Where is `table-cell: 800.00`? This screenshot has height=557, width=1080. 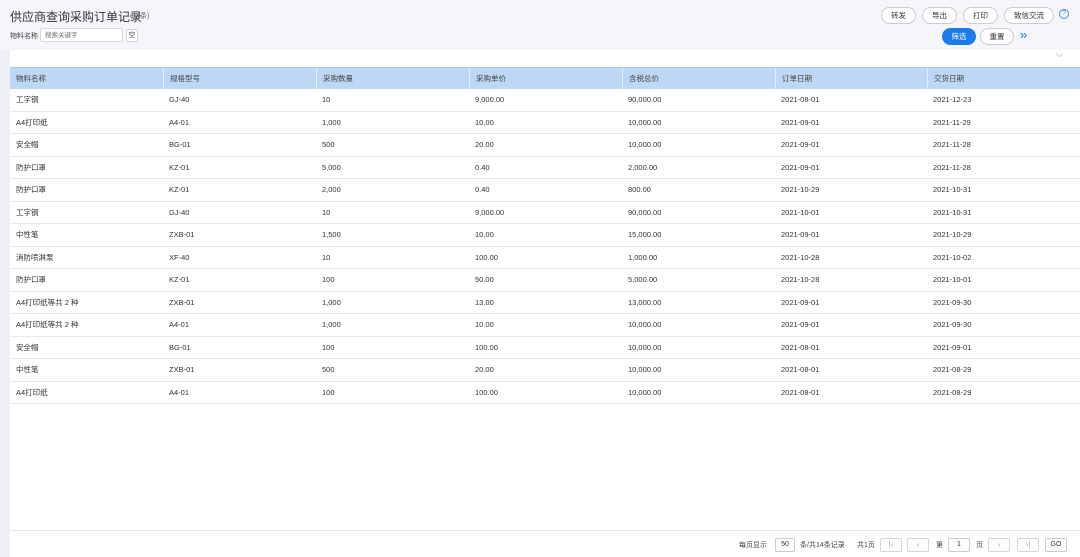
table-cell: 800.00 is located at coordinates (639, 189).